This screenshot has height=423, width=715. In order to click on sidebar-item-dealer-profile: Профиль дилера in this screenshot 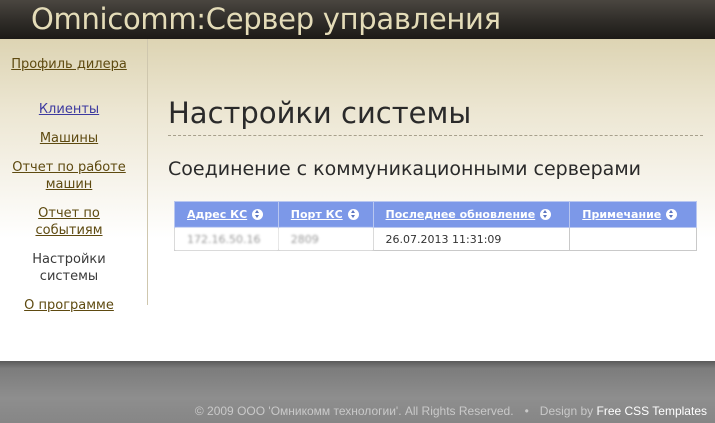, I will do `click(69, 64)`.